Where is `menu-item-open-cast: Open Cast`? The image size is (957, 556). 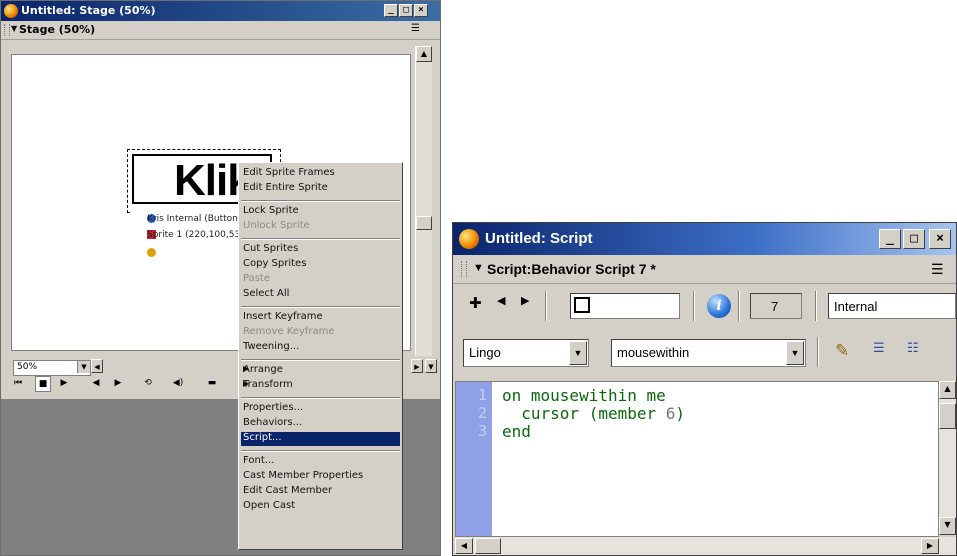 menu-item-open-cast: Open Cast is located at coordinates (320, 507).